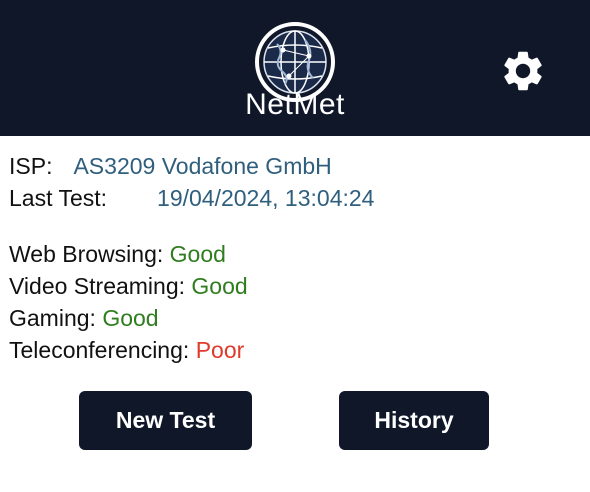 This screenshot has width=590, height=492. I want to click on app-name: NetMet, so click(295, 104).